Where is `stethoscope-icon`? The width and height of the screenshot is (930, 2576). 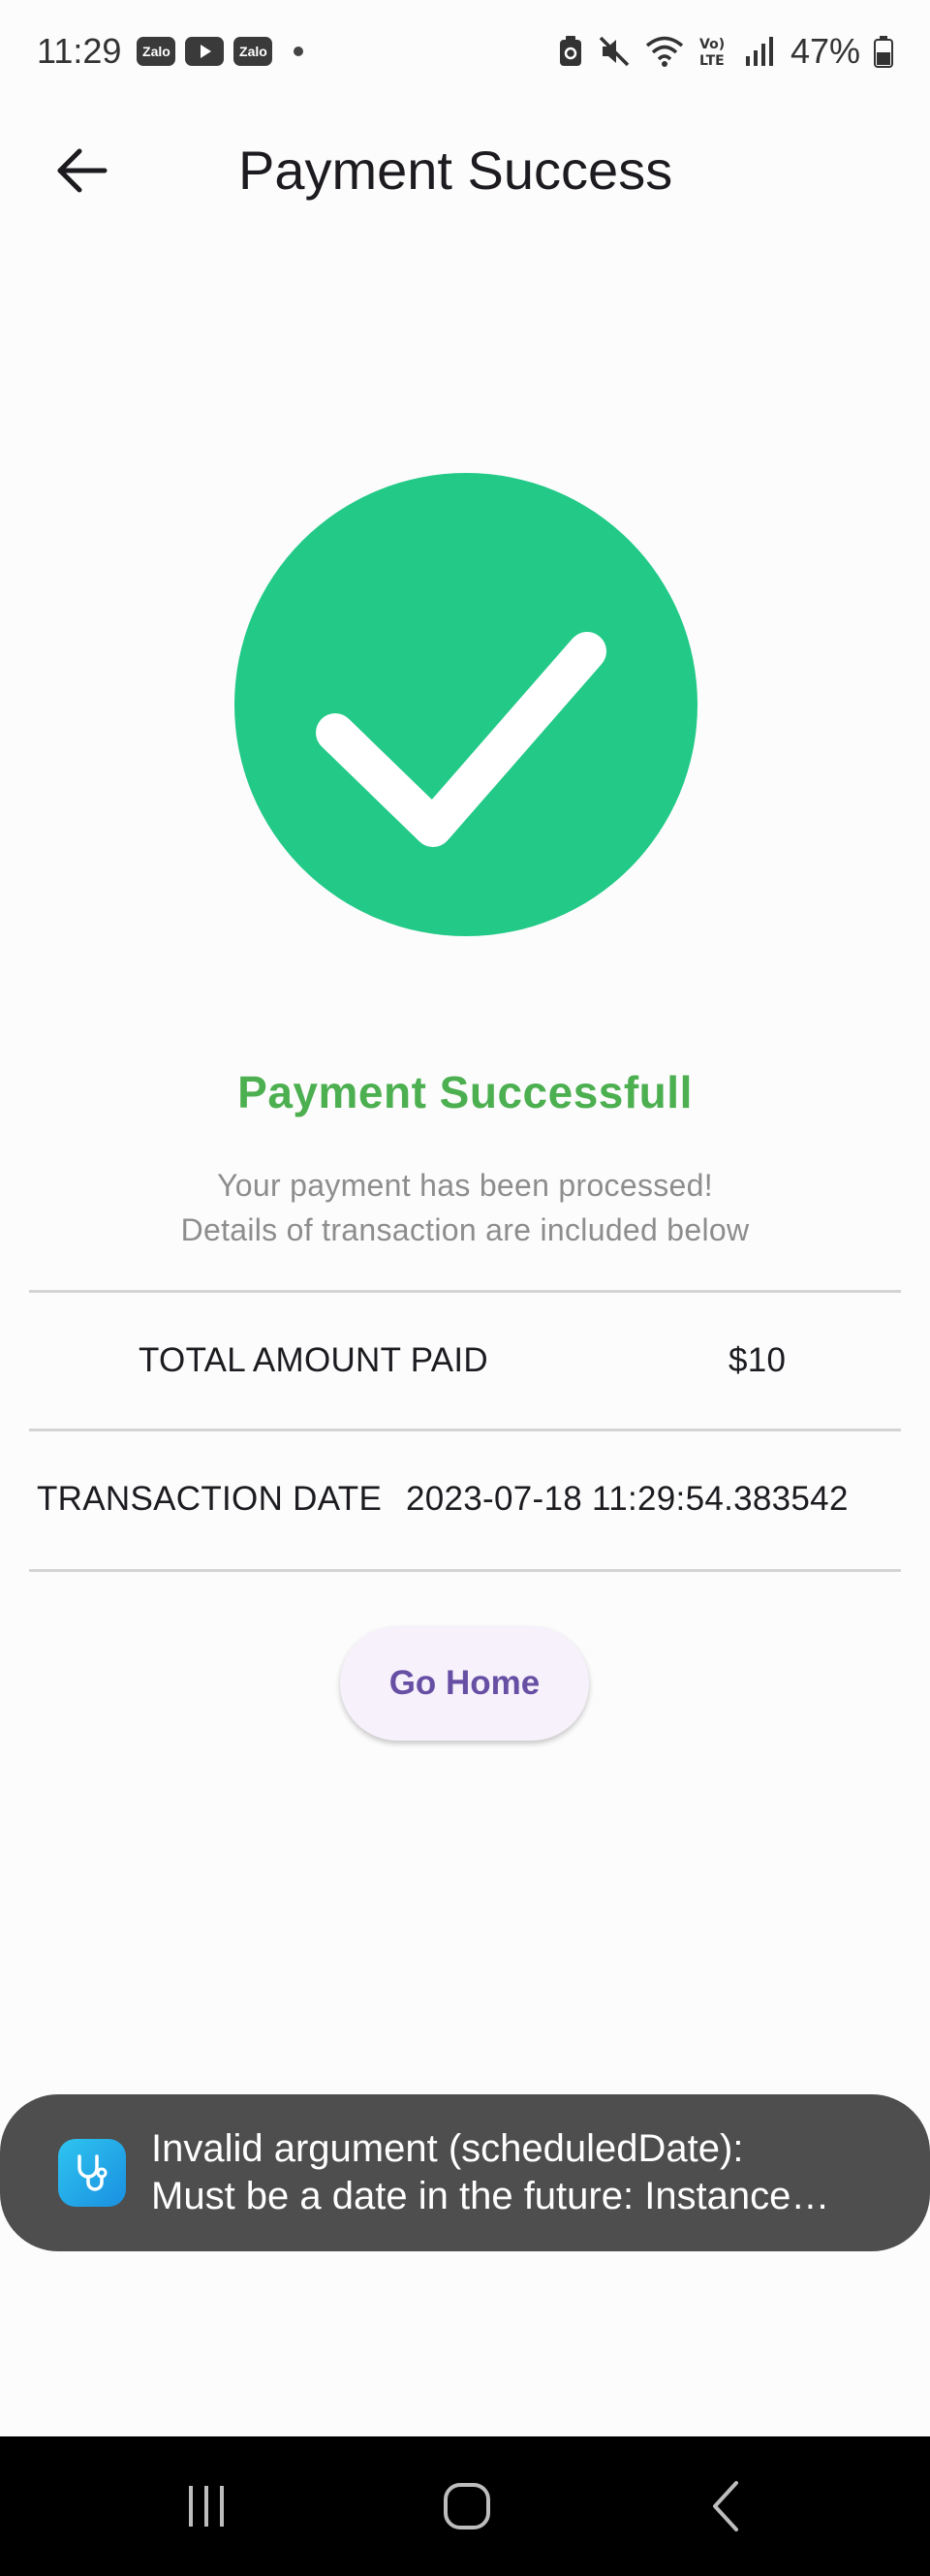 stethoscope-icon is located at coordinates (92, 2173).